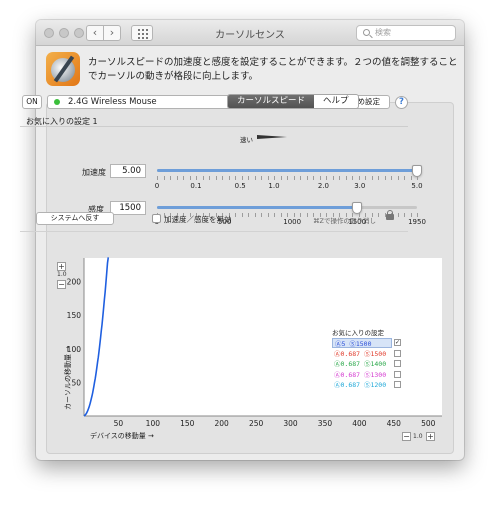  I want to click on x-scale-value: 1.0, so click(418, 436).